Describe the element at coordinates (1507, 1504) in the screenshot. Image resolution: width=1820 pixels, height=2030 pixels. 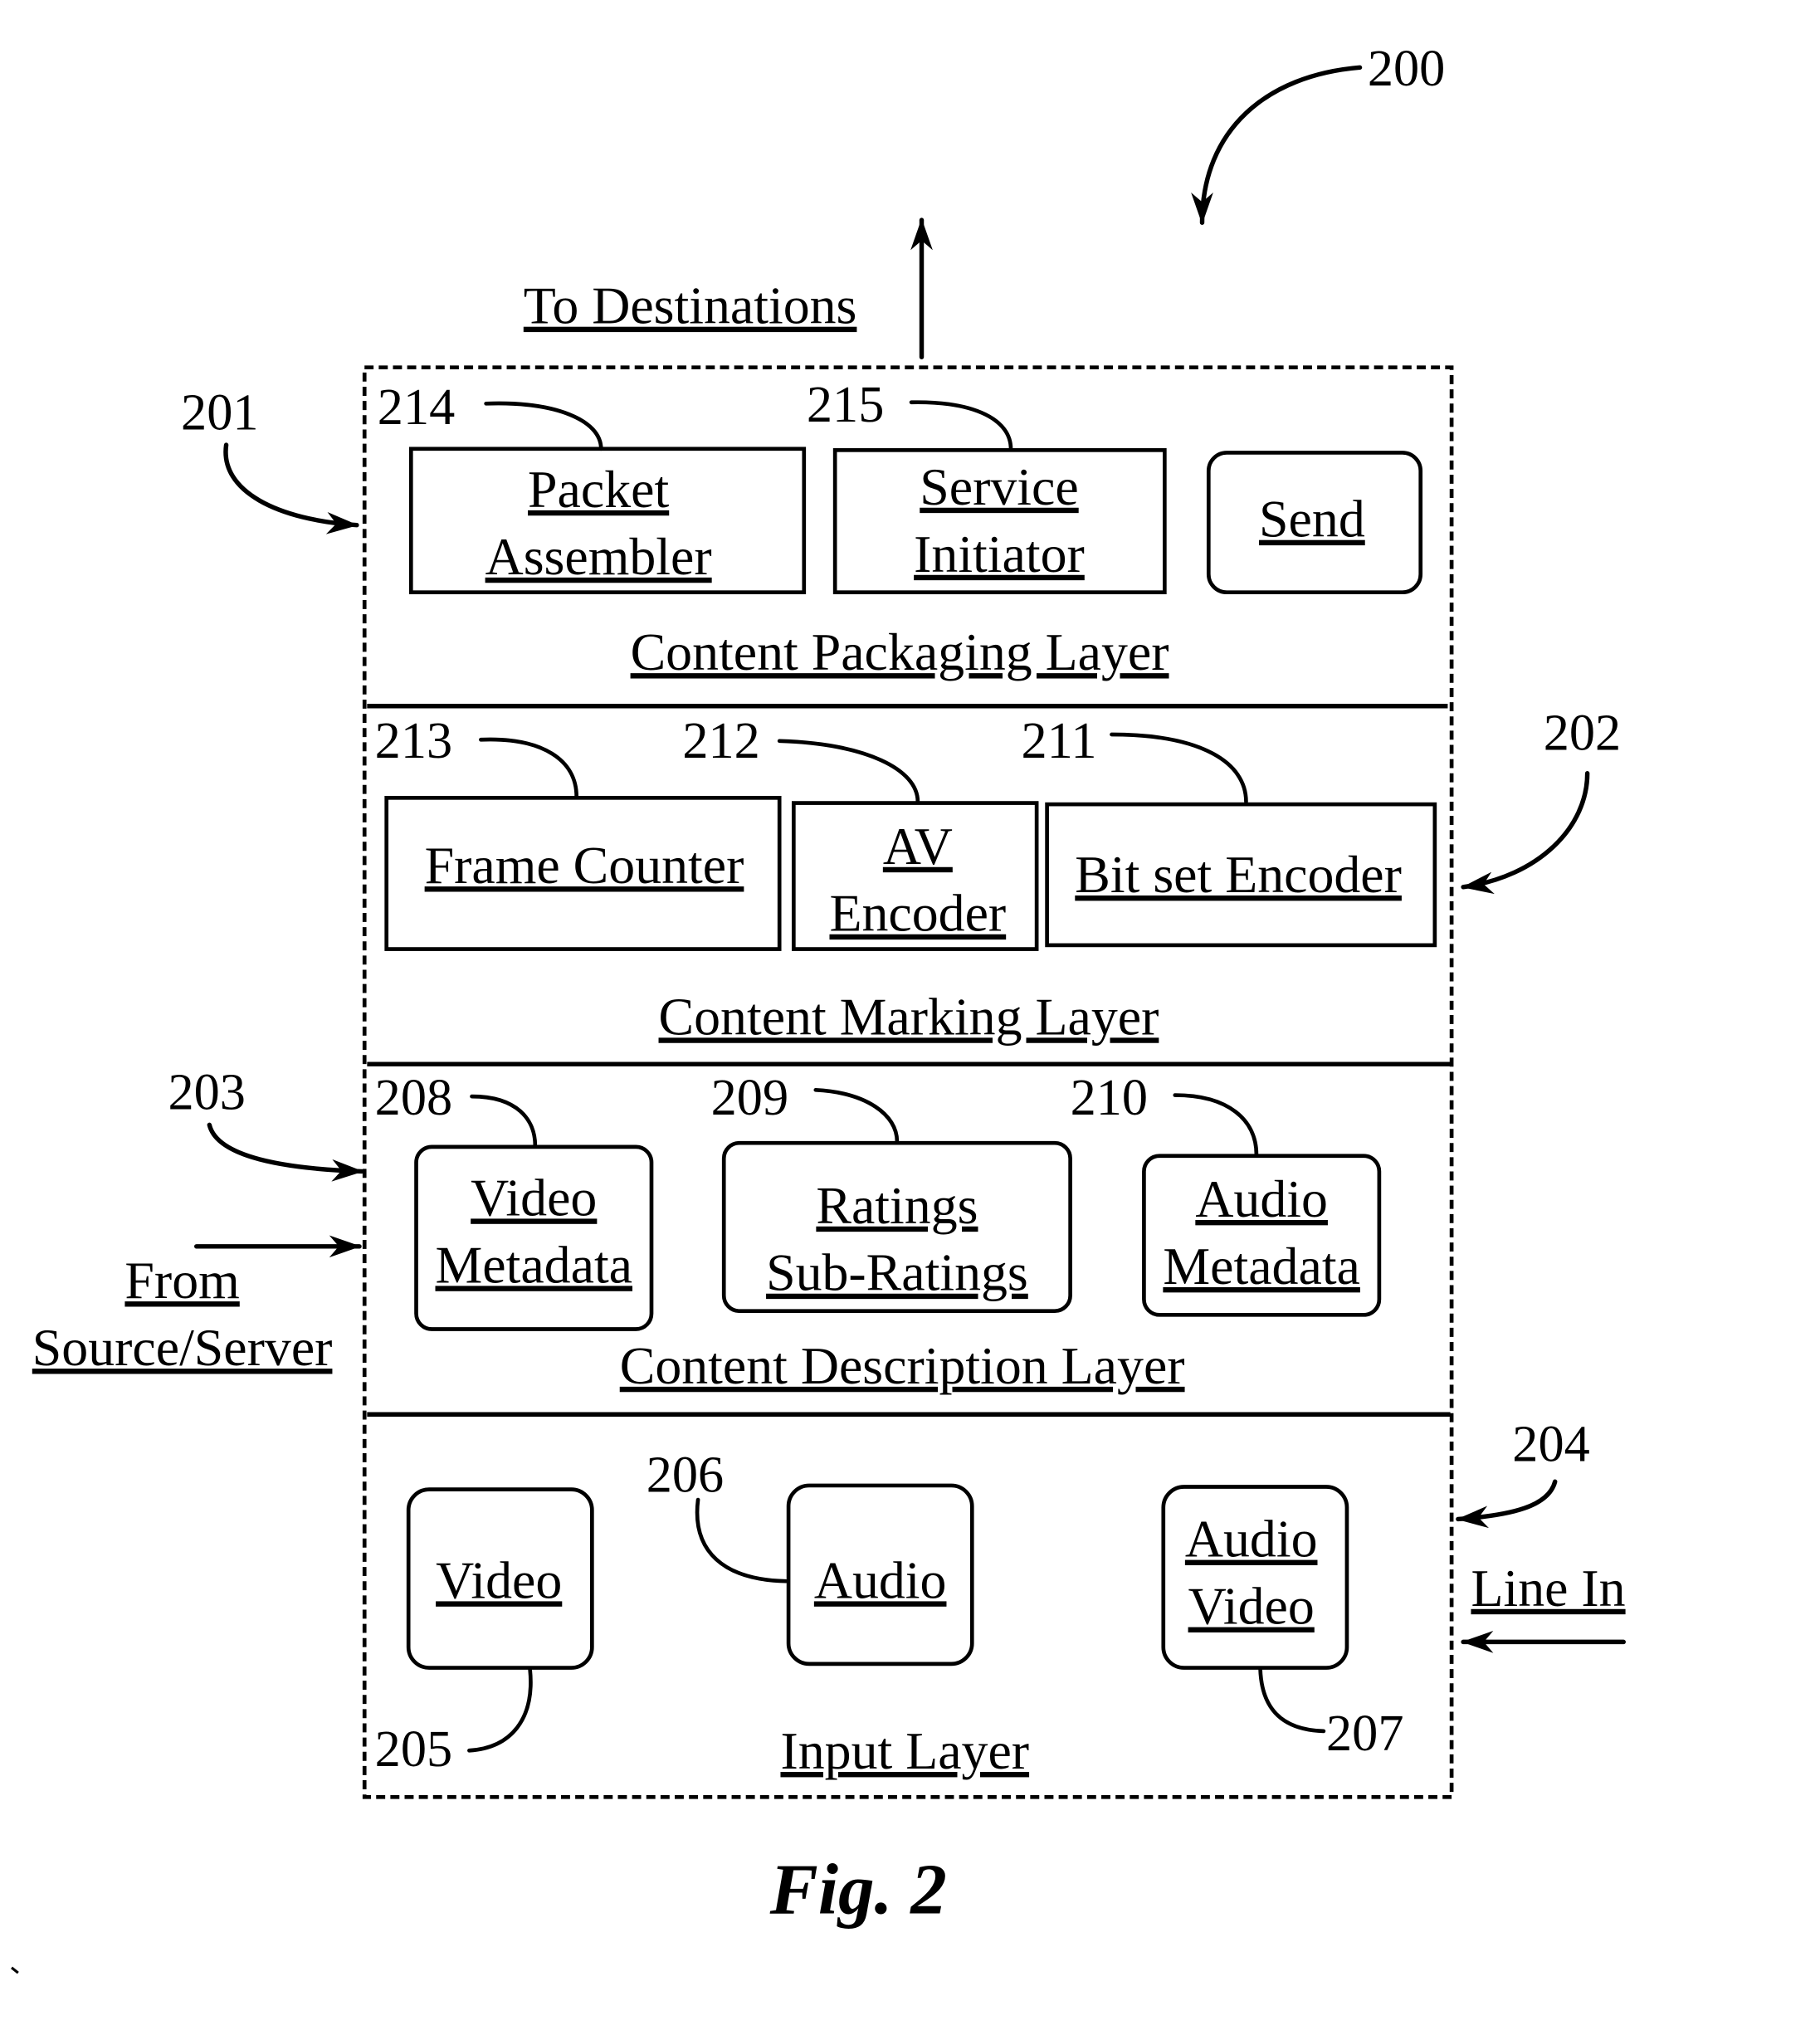
I see `layer-ref-204-arrow-icon` at that location.